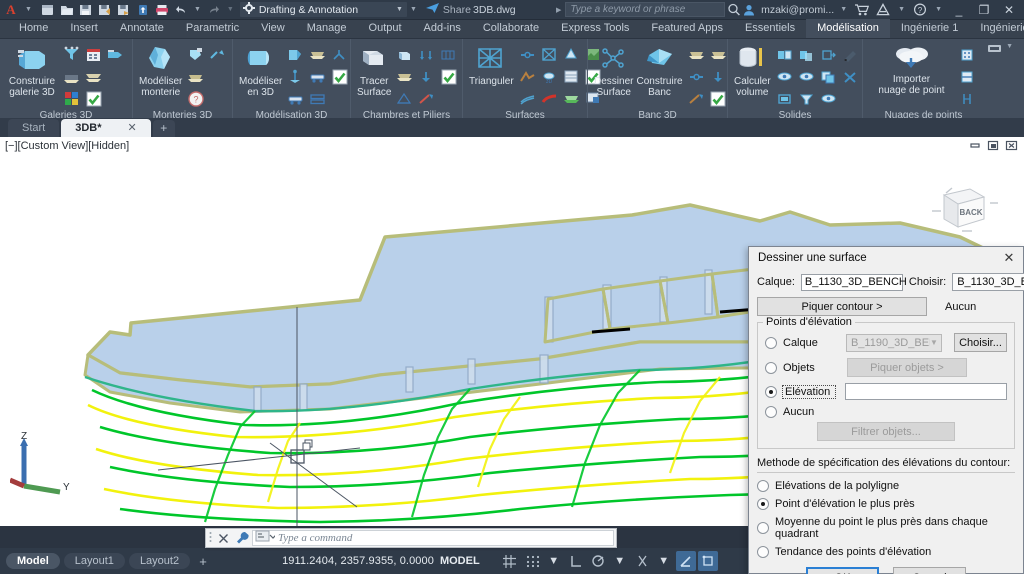  What do you see at coordinates (426, 98) in the screenshot?
I see `pillar-tool-icon` at bounding box center [426, 98].